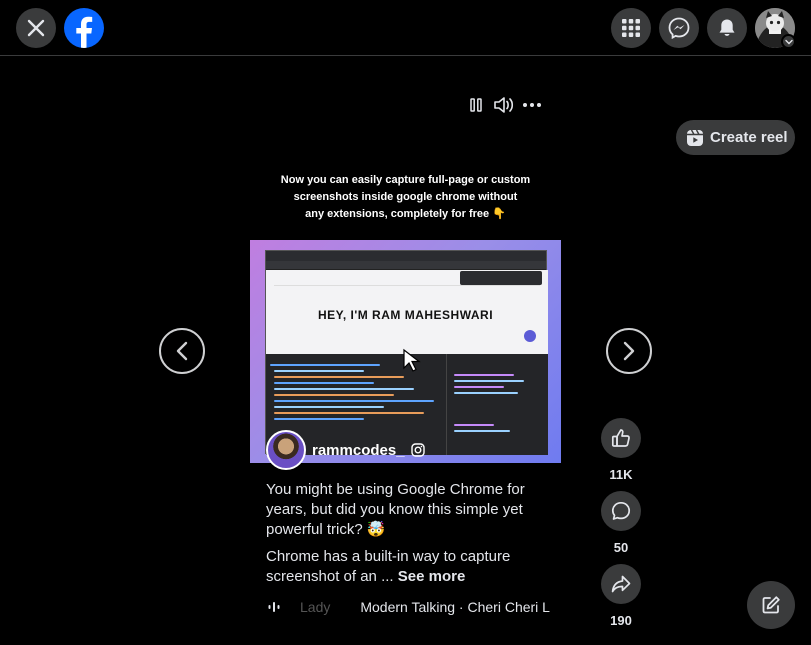 This screenshot has height=645, width=811. I want to click on share-action: 190, so click(621, 596).